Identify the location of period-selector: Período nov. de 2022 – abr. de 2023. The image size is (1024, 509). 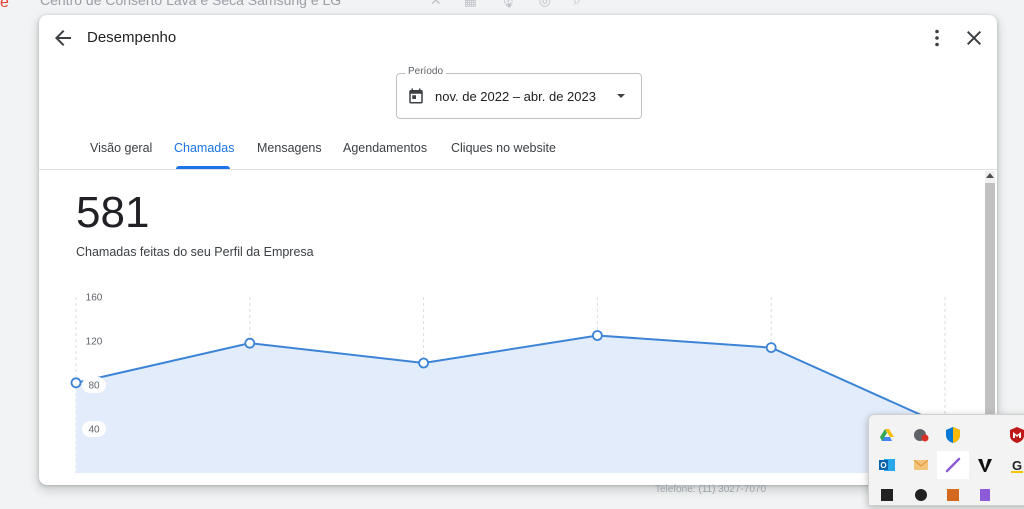
(519, 92).